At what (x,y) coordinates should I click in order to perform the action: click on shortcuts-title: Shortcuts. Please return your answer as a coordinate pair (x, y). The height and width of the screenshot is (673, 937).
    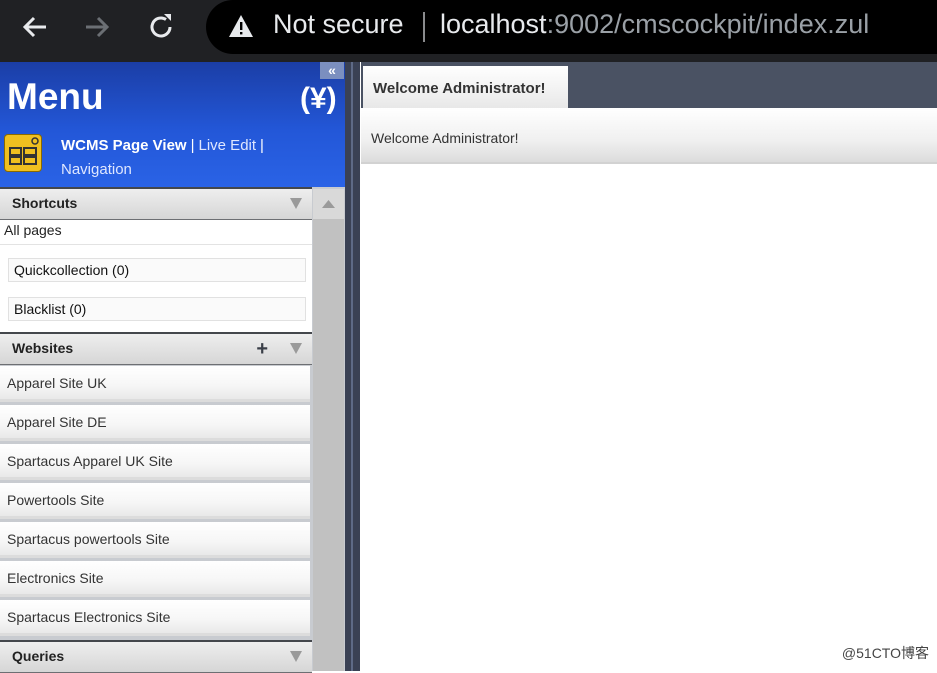
    Looking at the image, I should click on (45, 203).